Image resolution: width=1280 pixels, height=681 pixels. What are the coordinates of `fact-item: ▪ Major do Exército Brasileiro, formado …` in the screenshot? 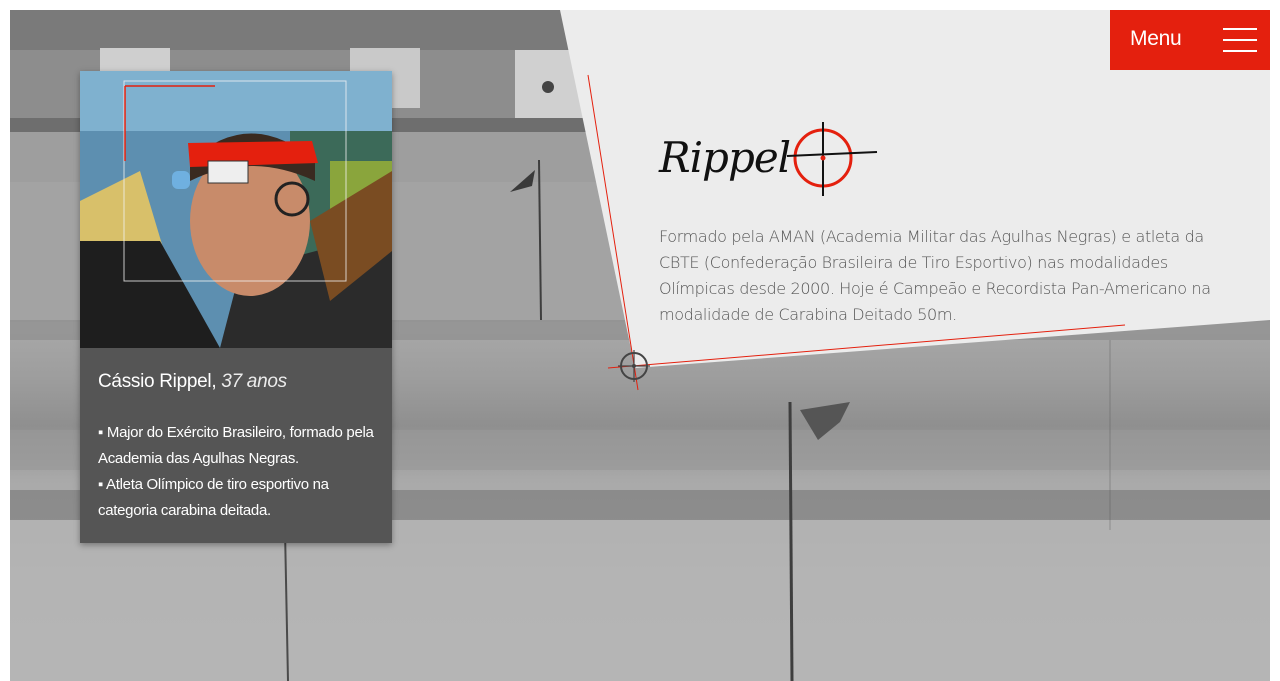 It's located at (236, 445).